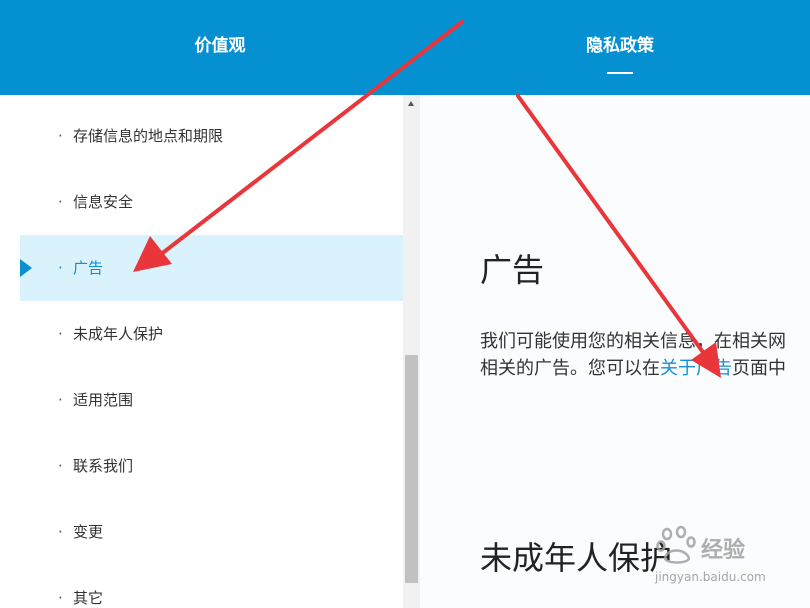  I want to click on watermark-brand-text: 经验, so click(723, 550).